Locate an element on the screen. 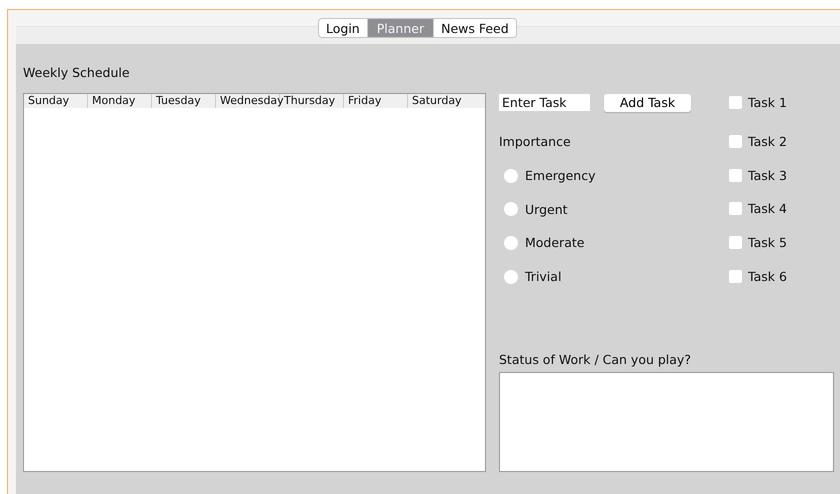 The height and width of the screenshot is (494, 840). importance-label: Importance is located at coordinates (535, 141).